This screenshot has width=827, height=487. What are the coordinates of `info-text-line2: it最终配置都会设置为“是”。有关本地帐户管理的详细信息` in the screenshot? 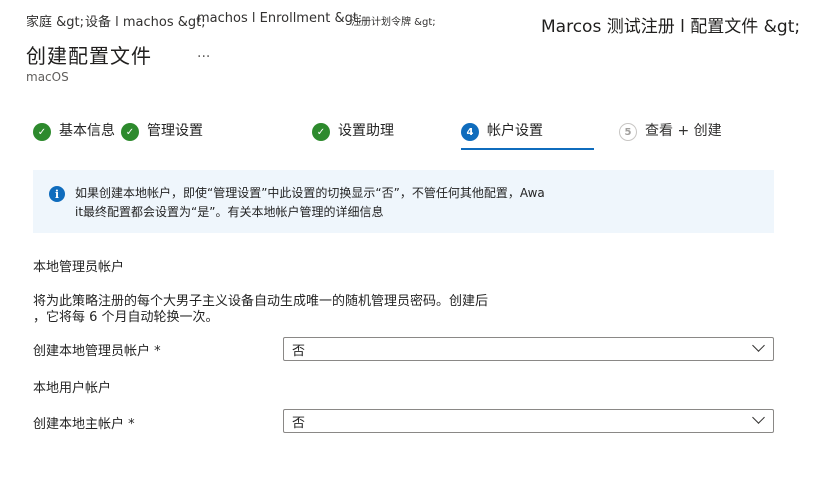 It's located at (229, 211).